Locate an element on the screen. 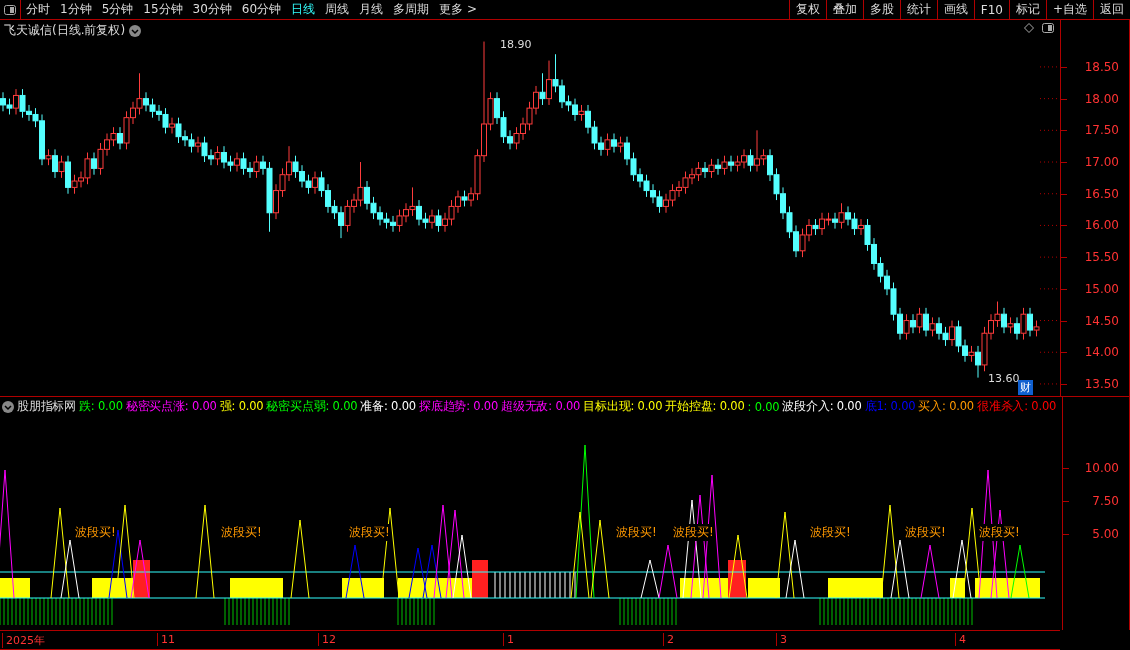 The image size is (1130, 650). date-label: 2 is located at coordinates (668, 639).